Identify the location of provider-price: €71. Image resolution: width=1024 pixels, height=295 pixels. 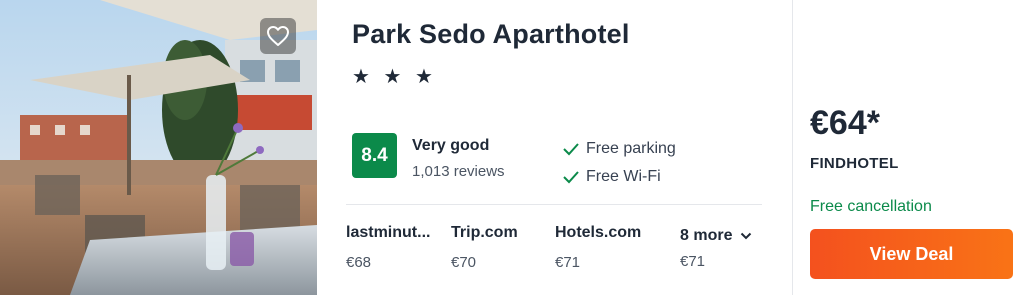
(568, 262).